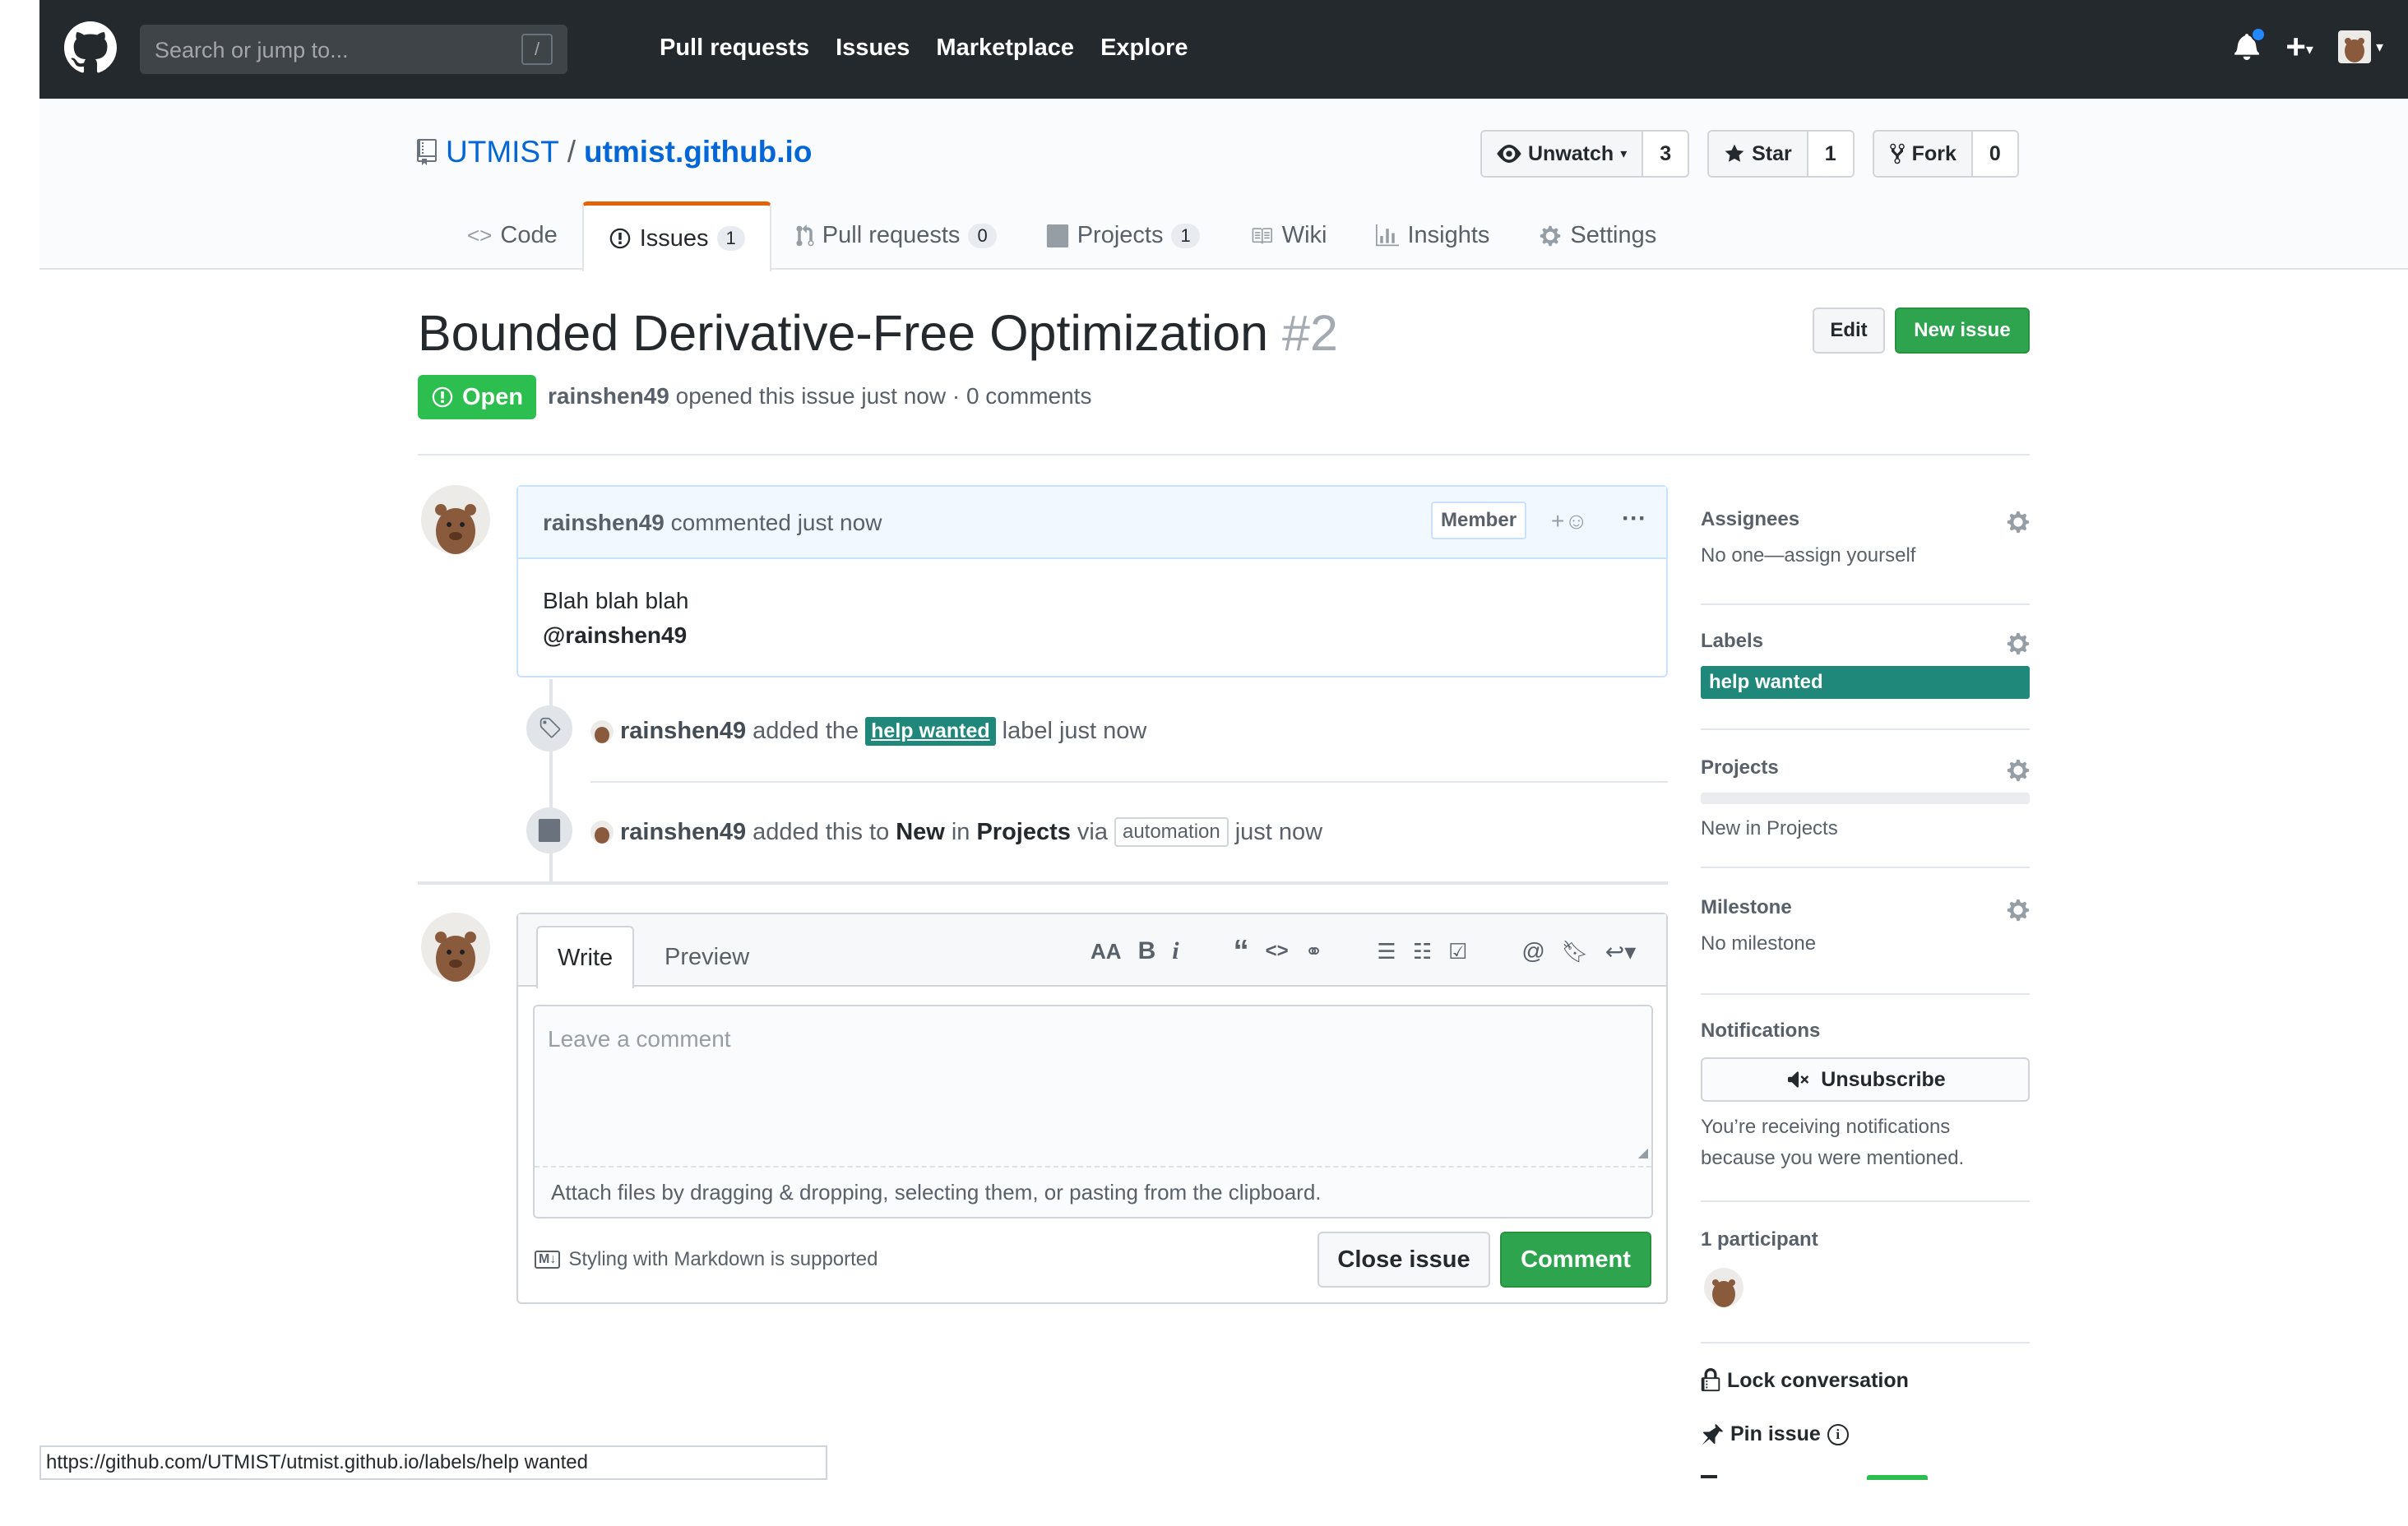 This screenshot has width=2408, height=1526. Describe the element at coordinates (1866, 943) in the screenshot. I see `milestone-value: No milestone` at that location.